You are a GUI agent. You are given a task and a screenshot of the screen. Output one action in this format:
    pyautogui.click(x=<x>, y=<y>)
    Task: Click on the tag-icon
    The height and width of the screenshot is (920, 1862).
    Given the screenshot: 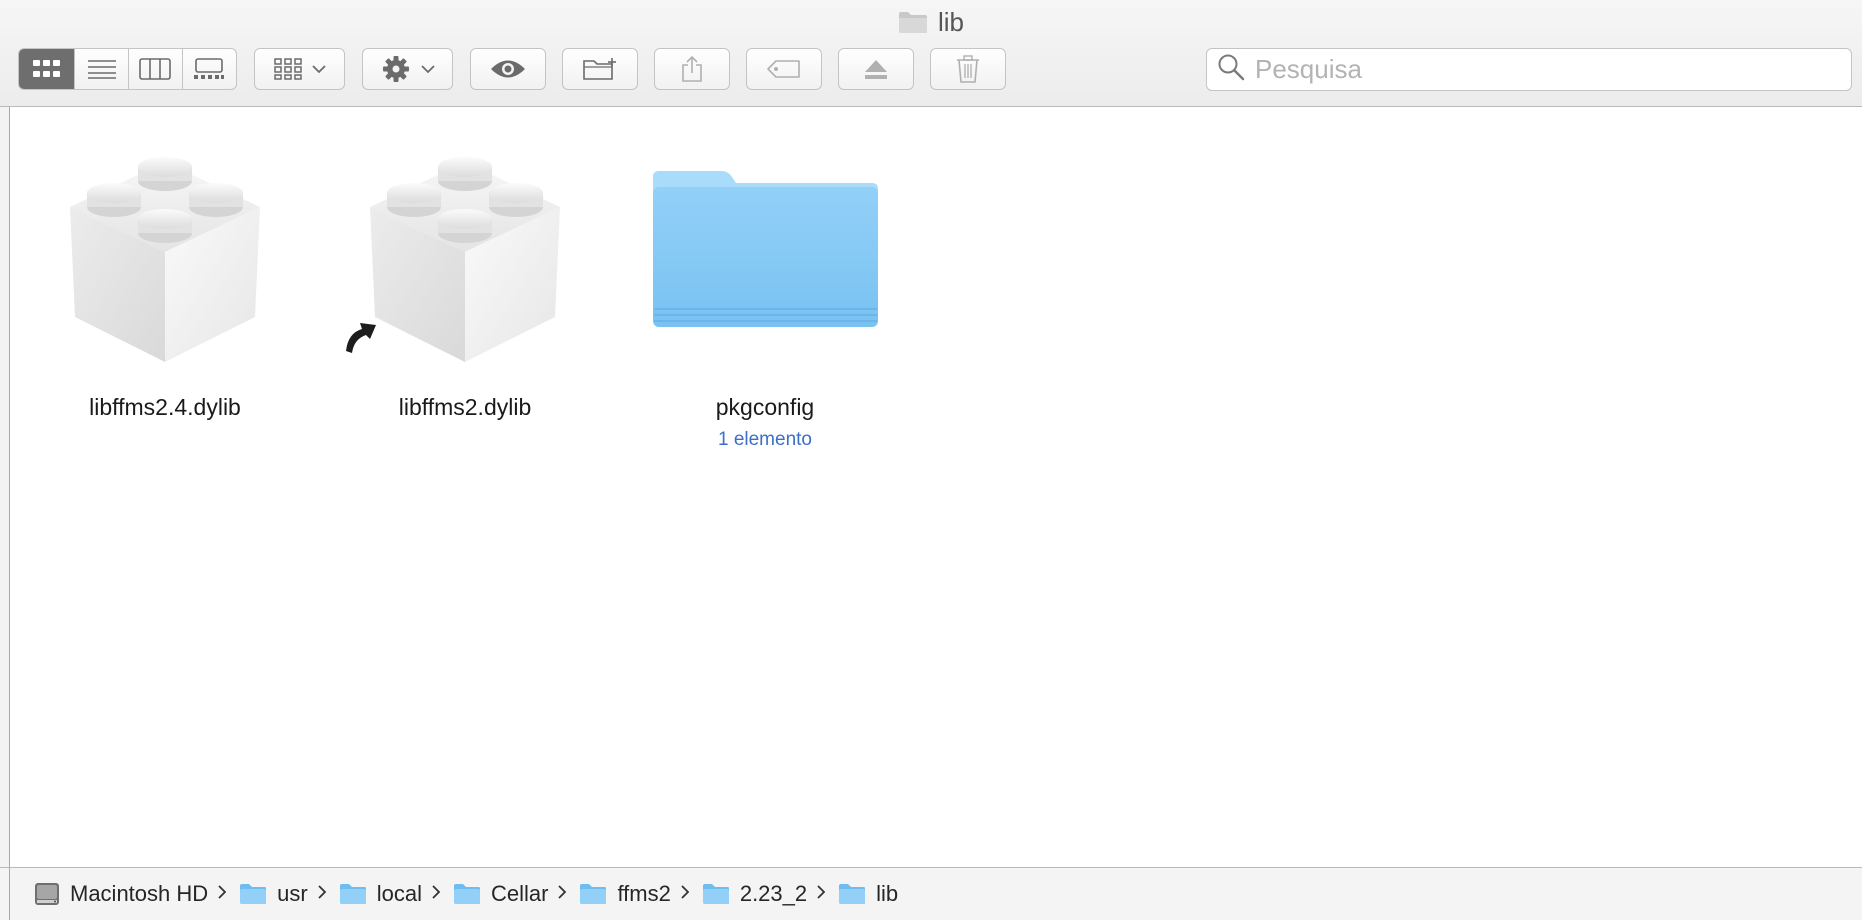 What is the action you would take?
    pyautogui.click(x=784, y=69)
    